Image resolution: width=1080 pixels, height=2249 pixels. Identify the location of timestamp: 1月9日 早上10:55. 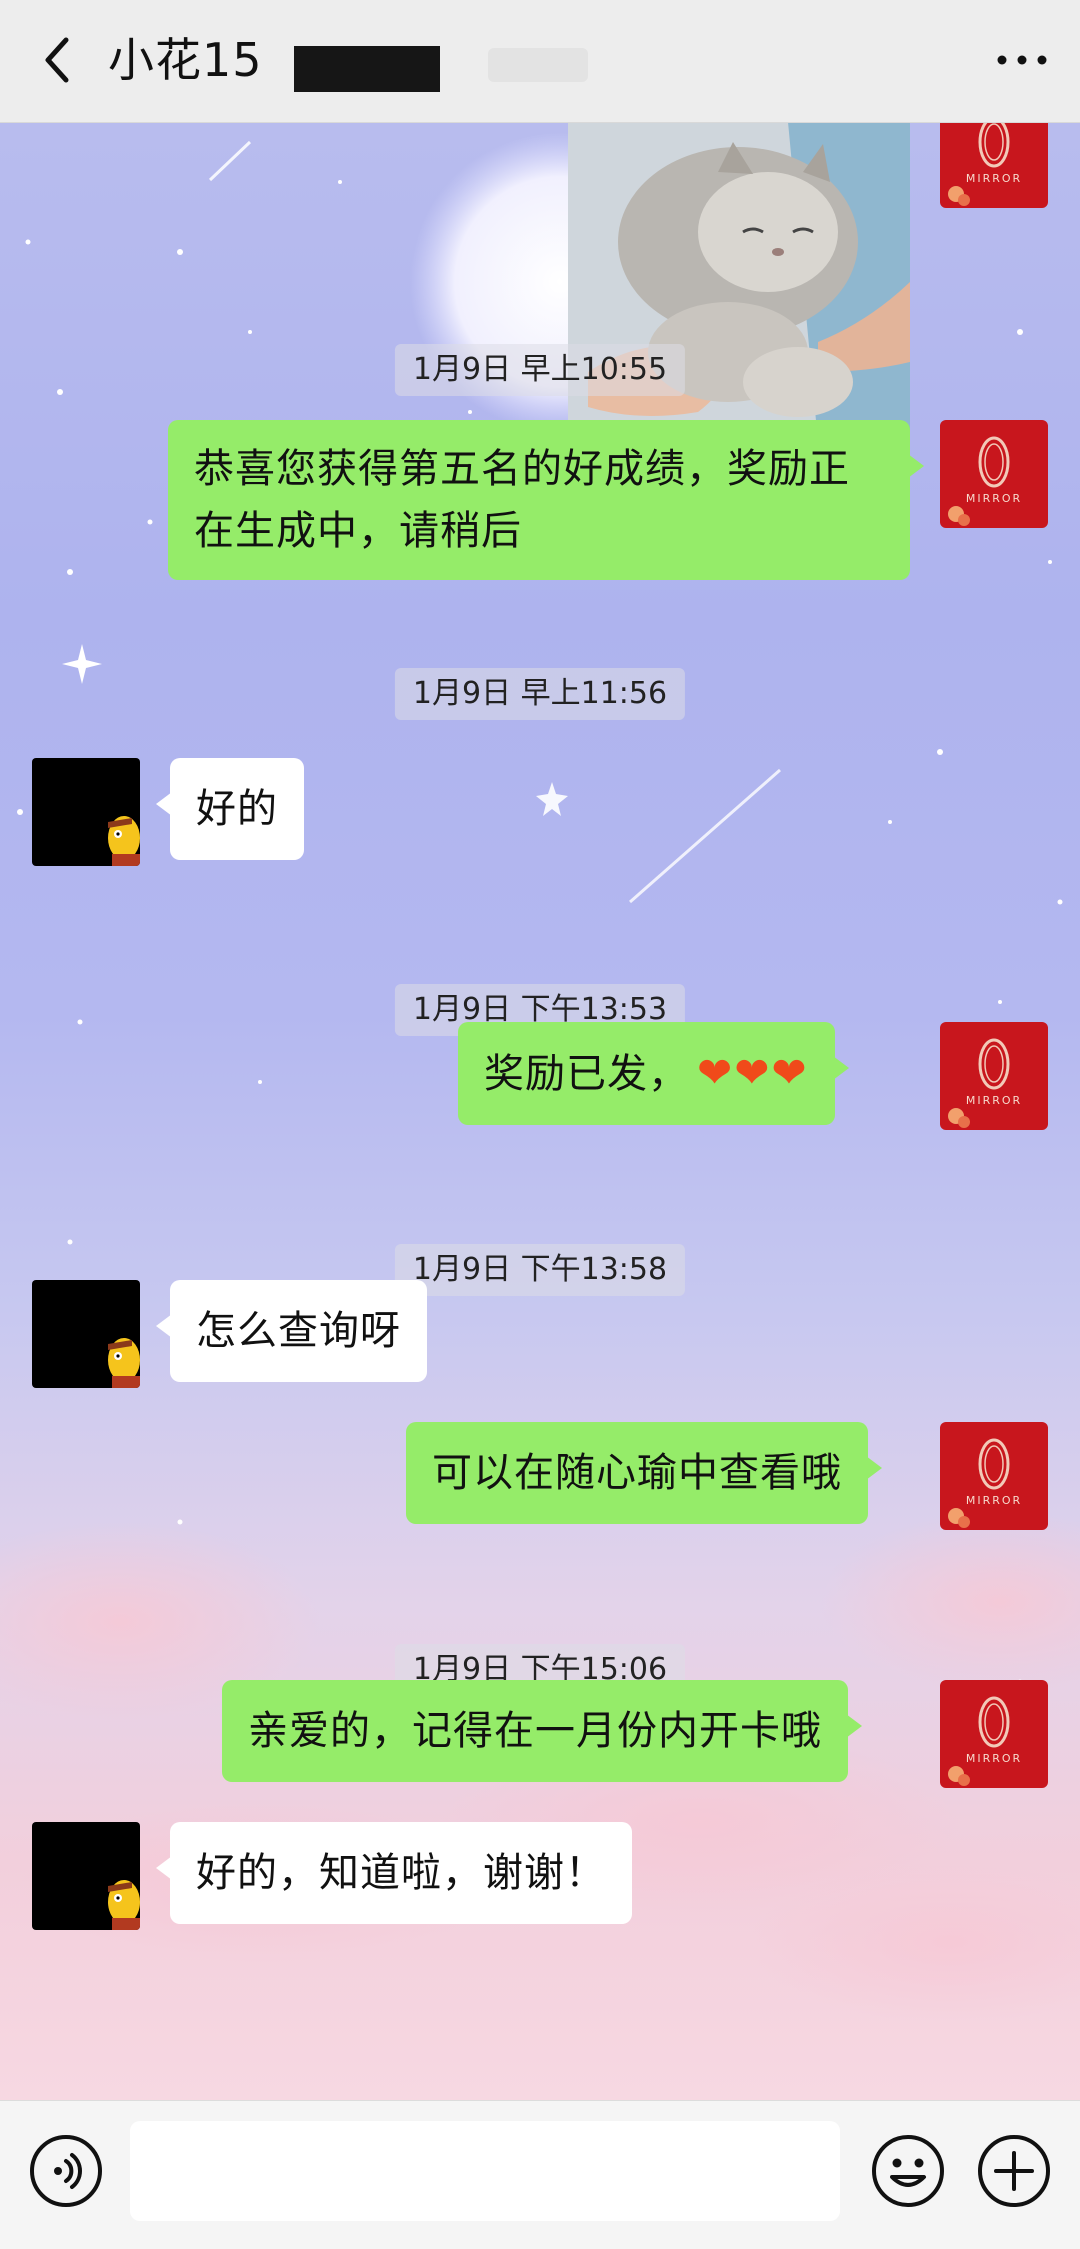
(540, 370).